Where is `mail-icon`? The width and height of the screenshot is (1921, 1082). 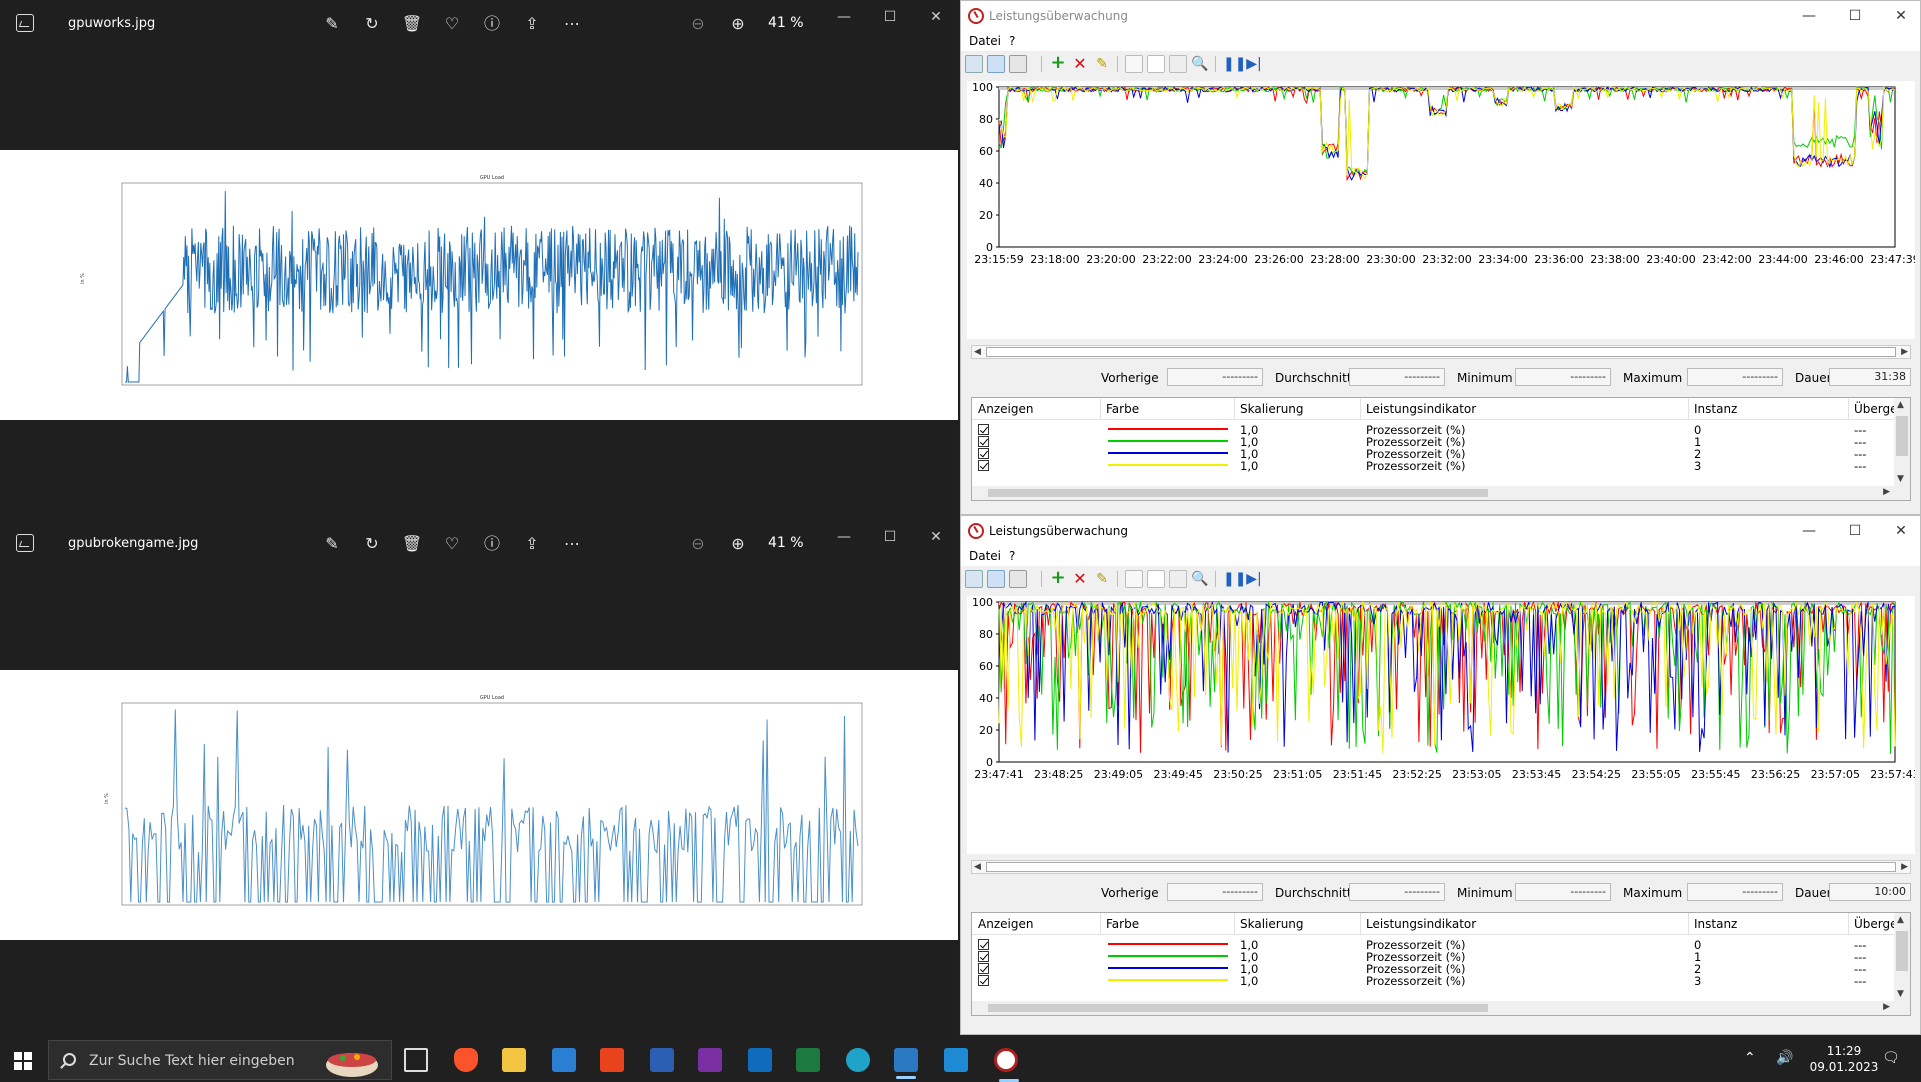 mail-icon is located at coordinates (564, 1060).